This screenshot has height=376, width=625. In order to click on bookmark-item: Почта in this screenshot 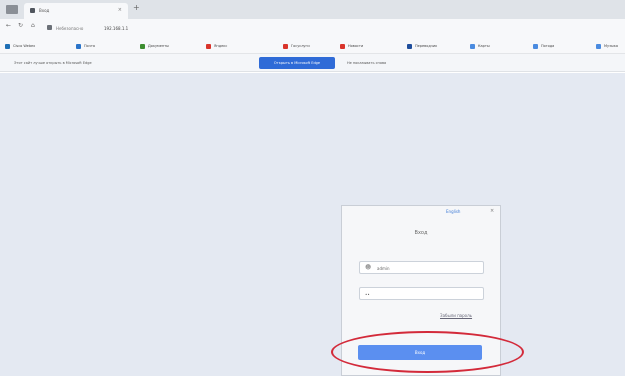, I will do `click(85, 46)`.